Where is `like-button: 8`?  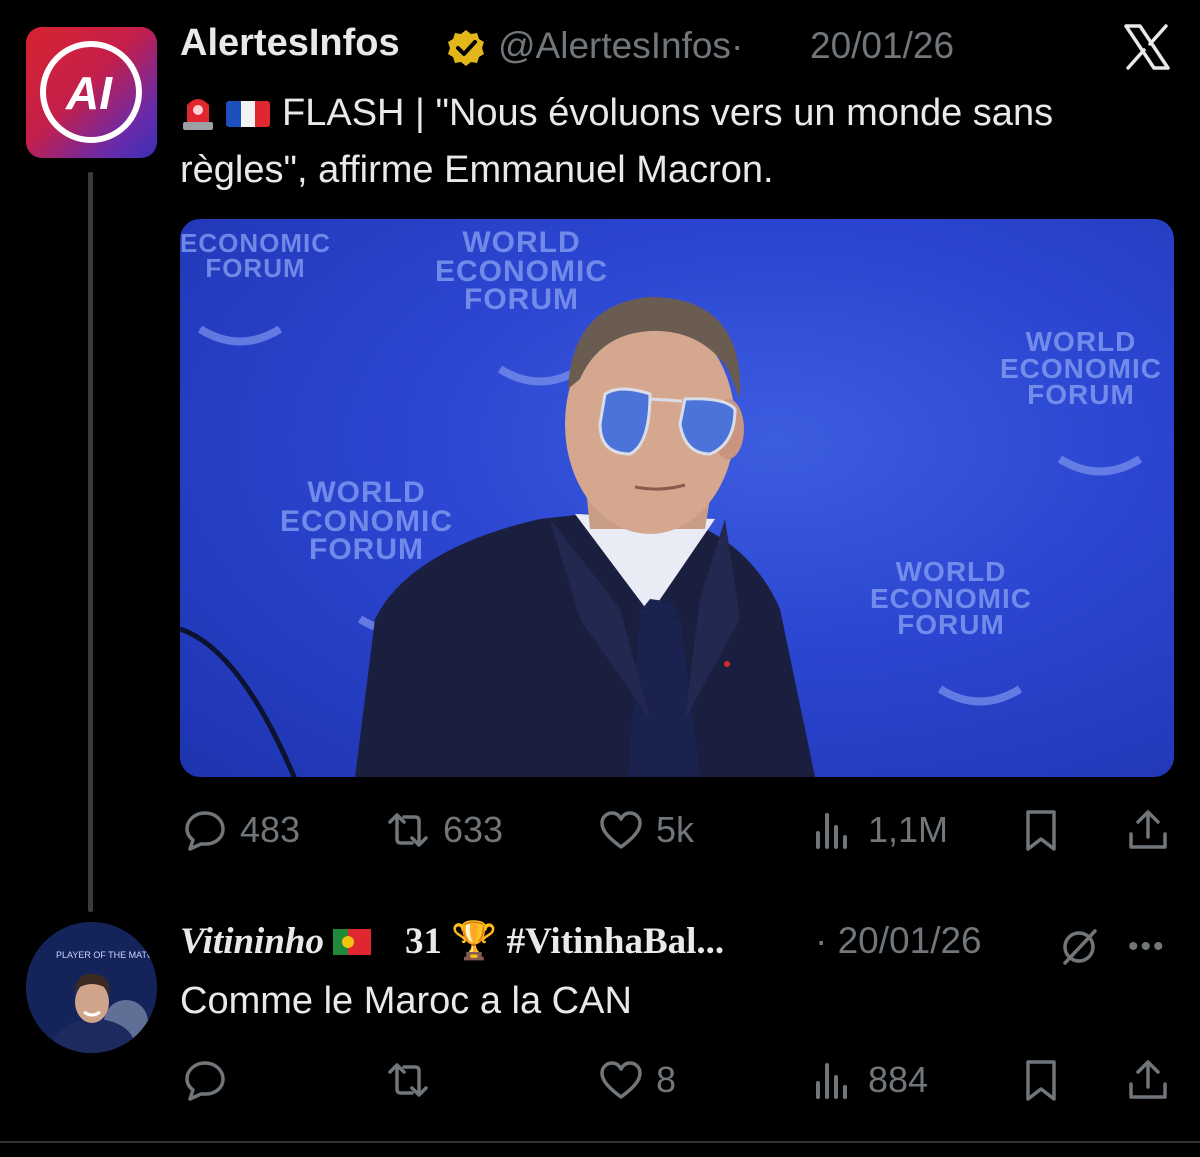 like-button: 8 is located at coordinates (637, 1080).